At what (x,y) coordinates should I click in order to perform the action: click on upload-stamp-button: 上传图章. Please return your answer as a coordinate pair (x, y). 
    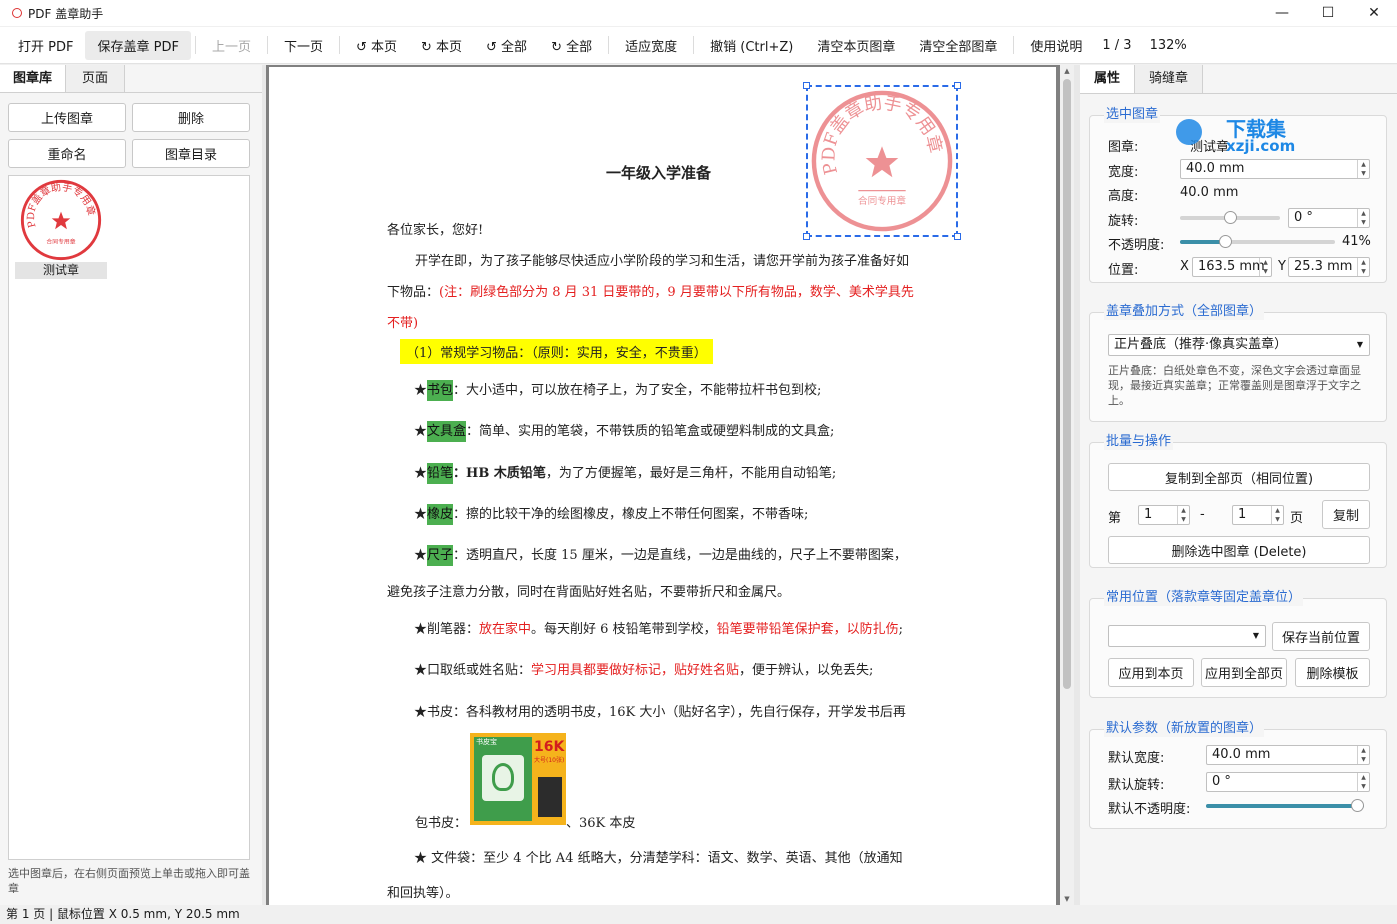
    Looking at the image, I should click on (67, 117).